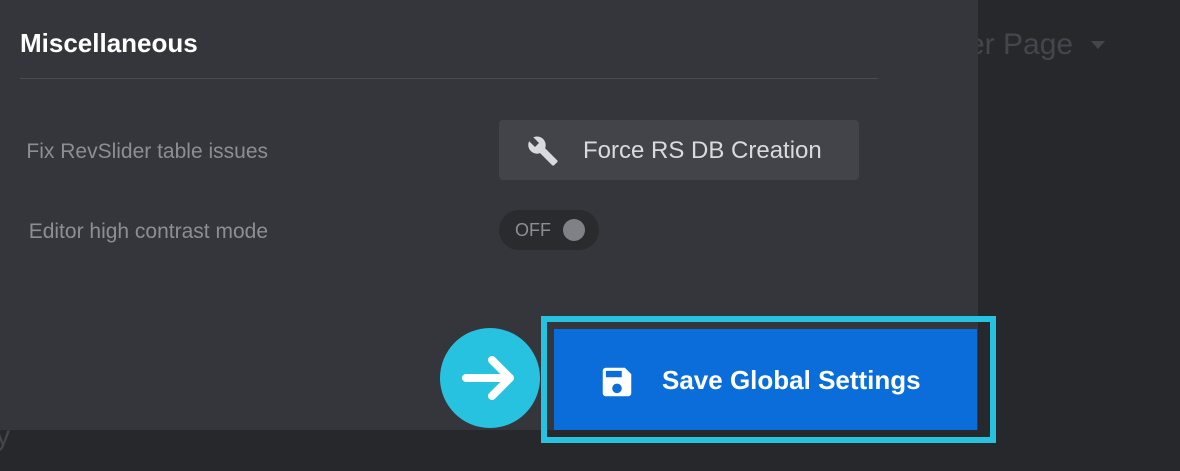 This screenshot has width=1180, height=471. Describe the element at coordinates (1021, 44) in the screenshot. I see `background-dropdown-text: er Page` at that location.